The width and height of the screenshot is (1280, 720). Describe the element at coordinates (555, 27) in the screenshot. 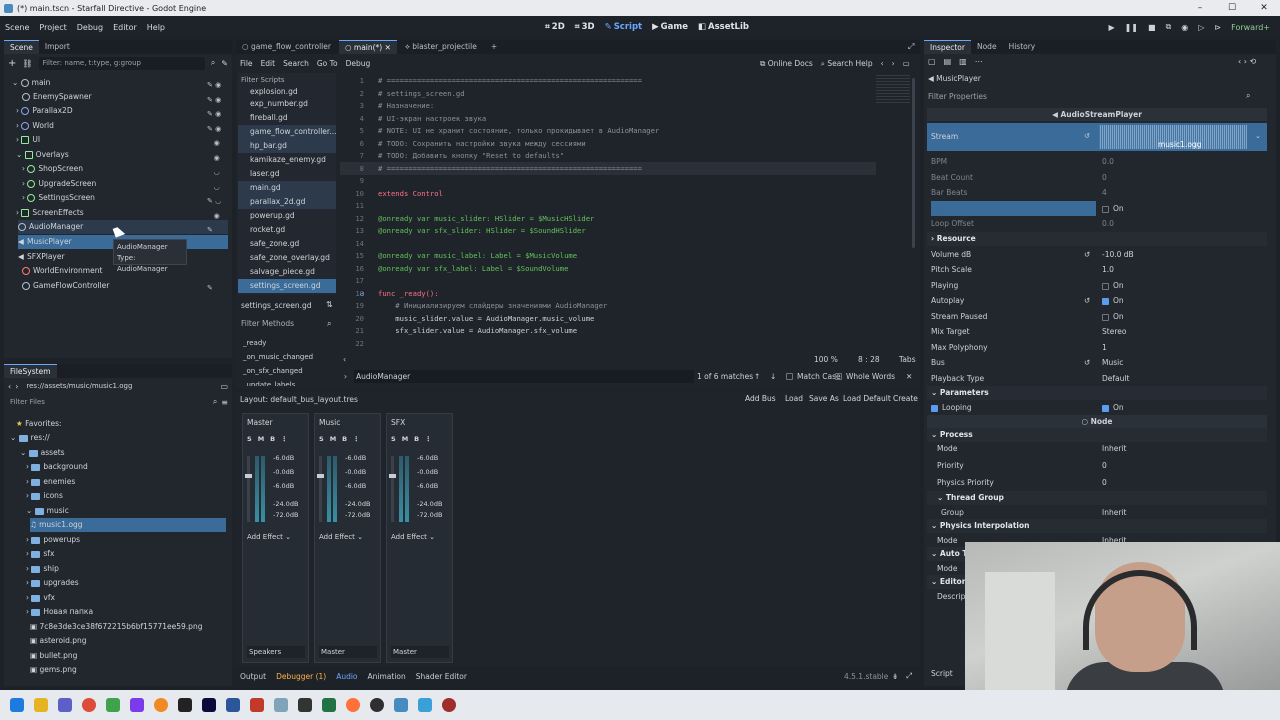

I see `workspace-2d: ⌗ 2D` at that location.